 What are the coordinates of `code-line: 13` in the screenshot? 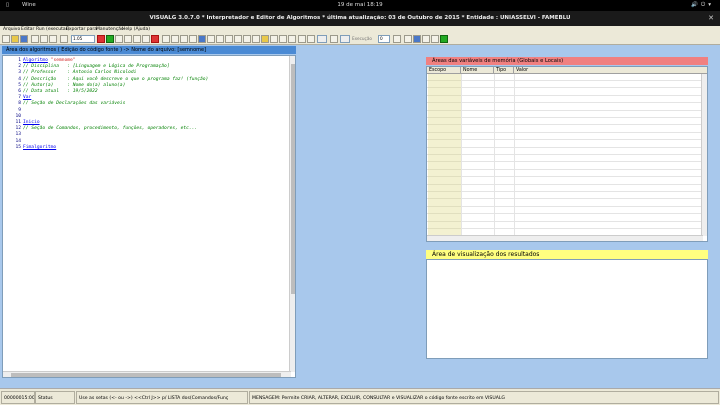 It's located at (13, 135).